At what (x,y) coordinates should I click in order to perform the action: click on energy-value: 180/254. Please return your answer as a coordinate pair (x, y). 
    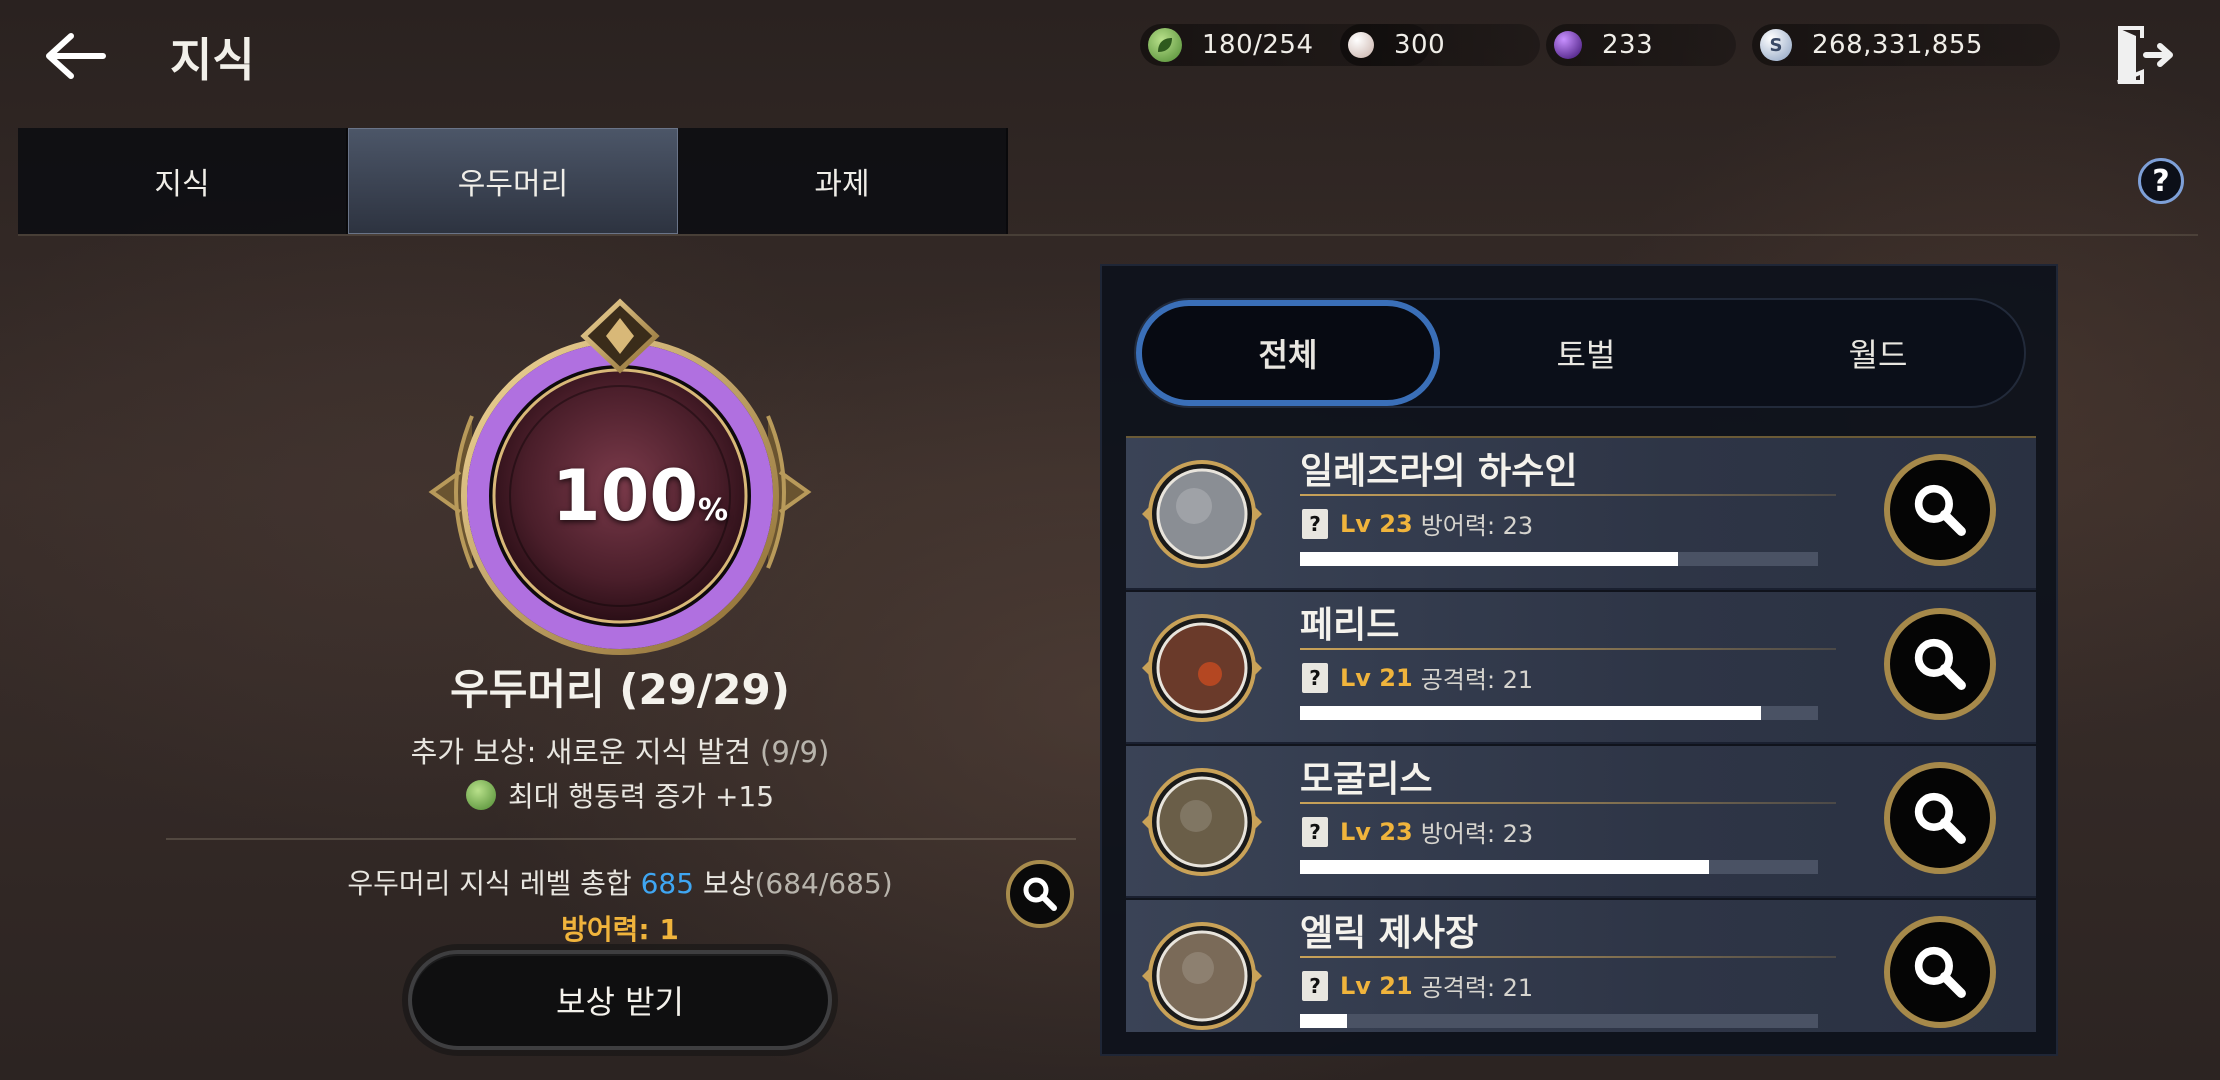
    Looking at the image, I should click on (1258, 45).